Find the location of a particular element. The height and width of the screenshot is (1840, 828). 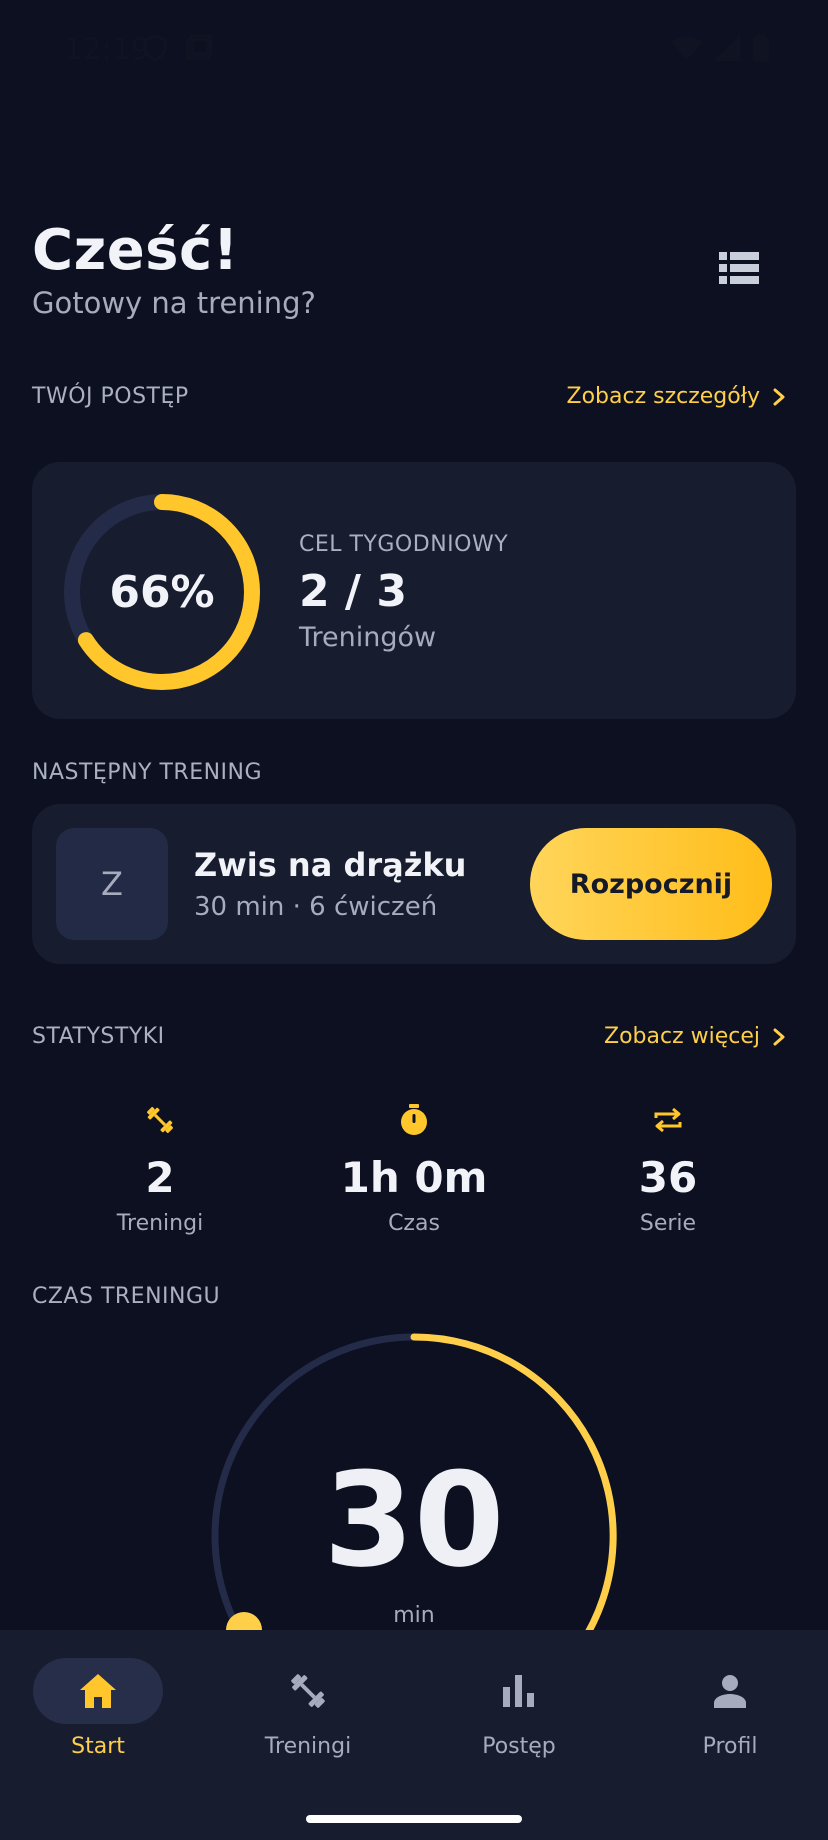

stat-workouts: 2 Treningi is located at coordinates (160, 1169).